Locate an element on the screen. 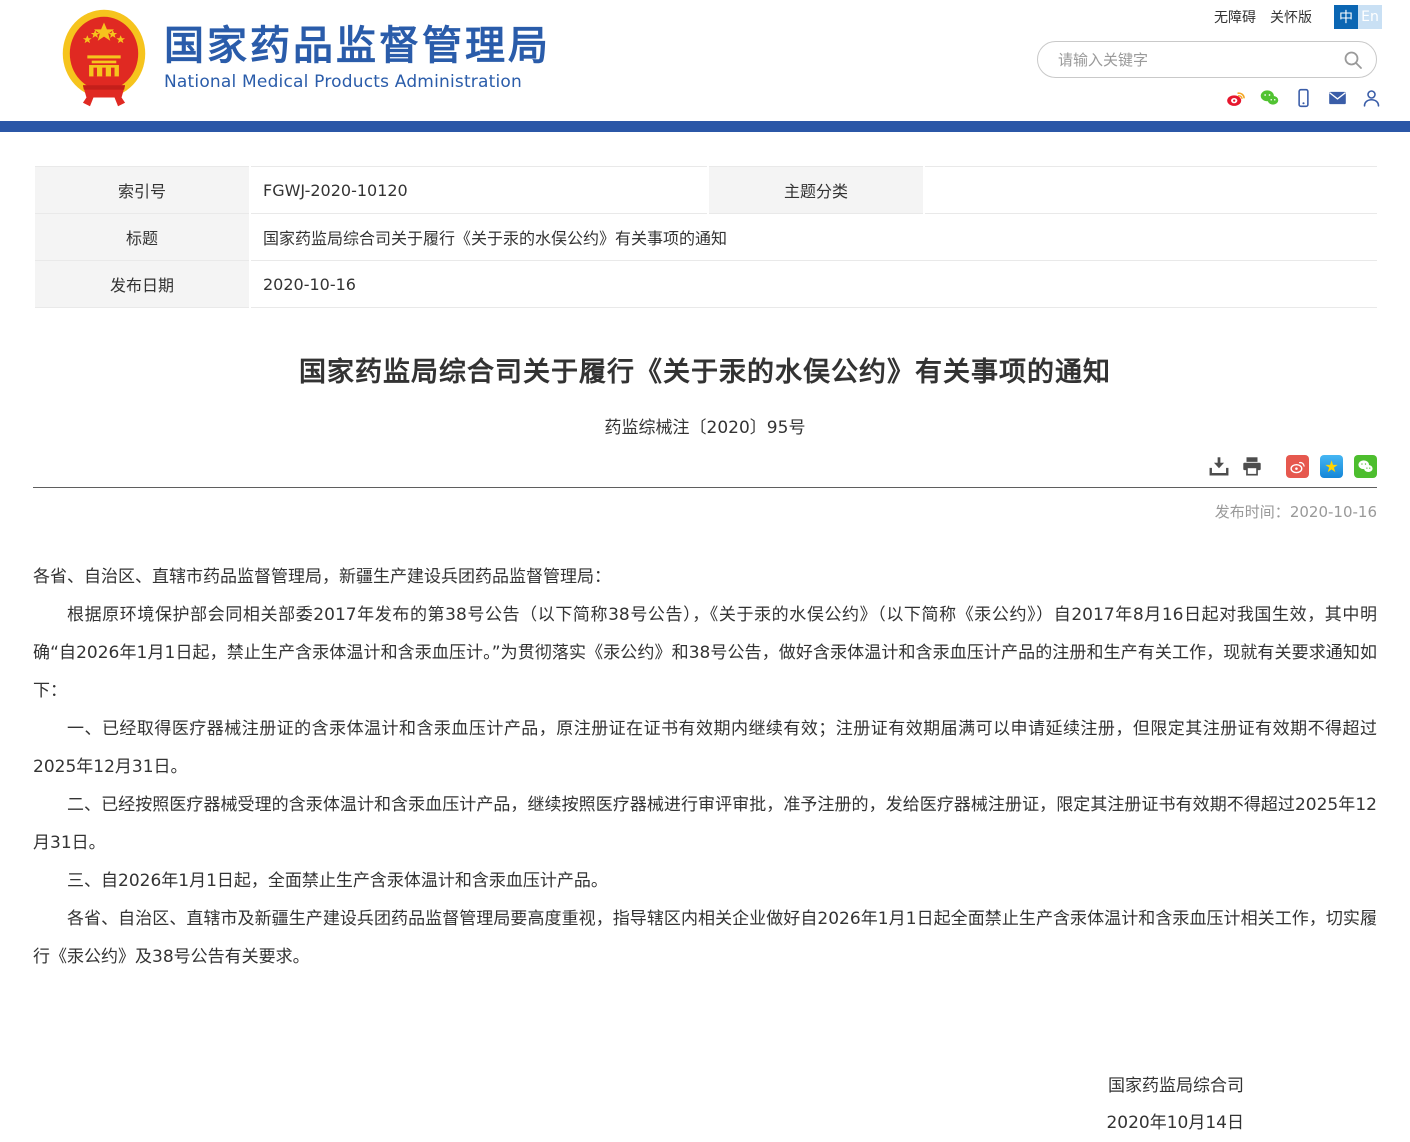  top-utility-links: 无障碍 关怀版 中 En is located at coordinates (1209, 17).